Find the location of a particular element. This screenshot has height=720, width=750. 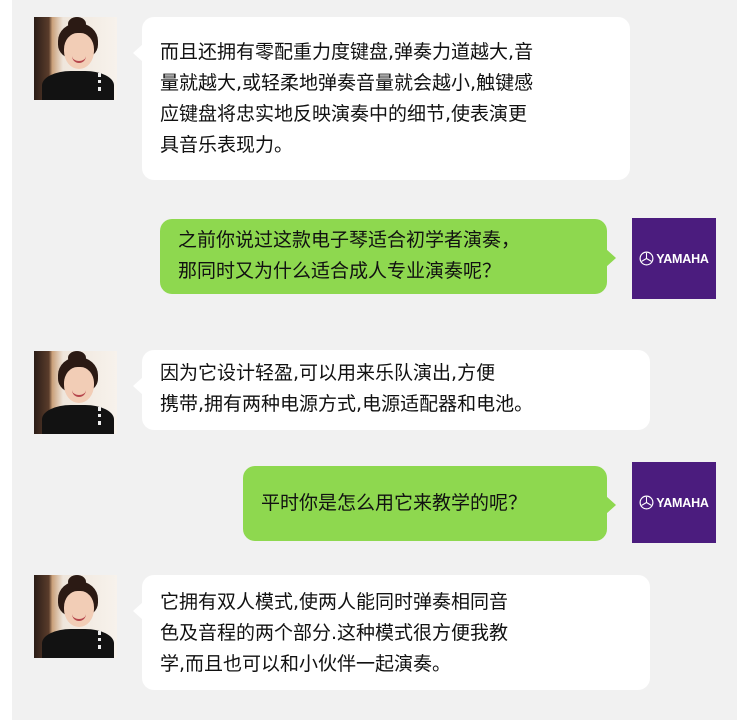

message-text-line: 因为它设计轻盈,可以用来乐队演出,方便 is located at coordinates (328, 373).